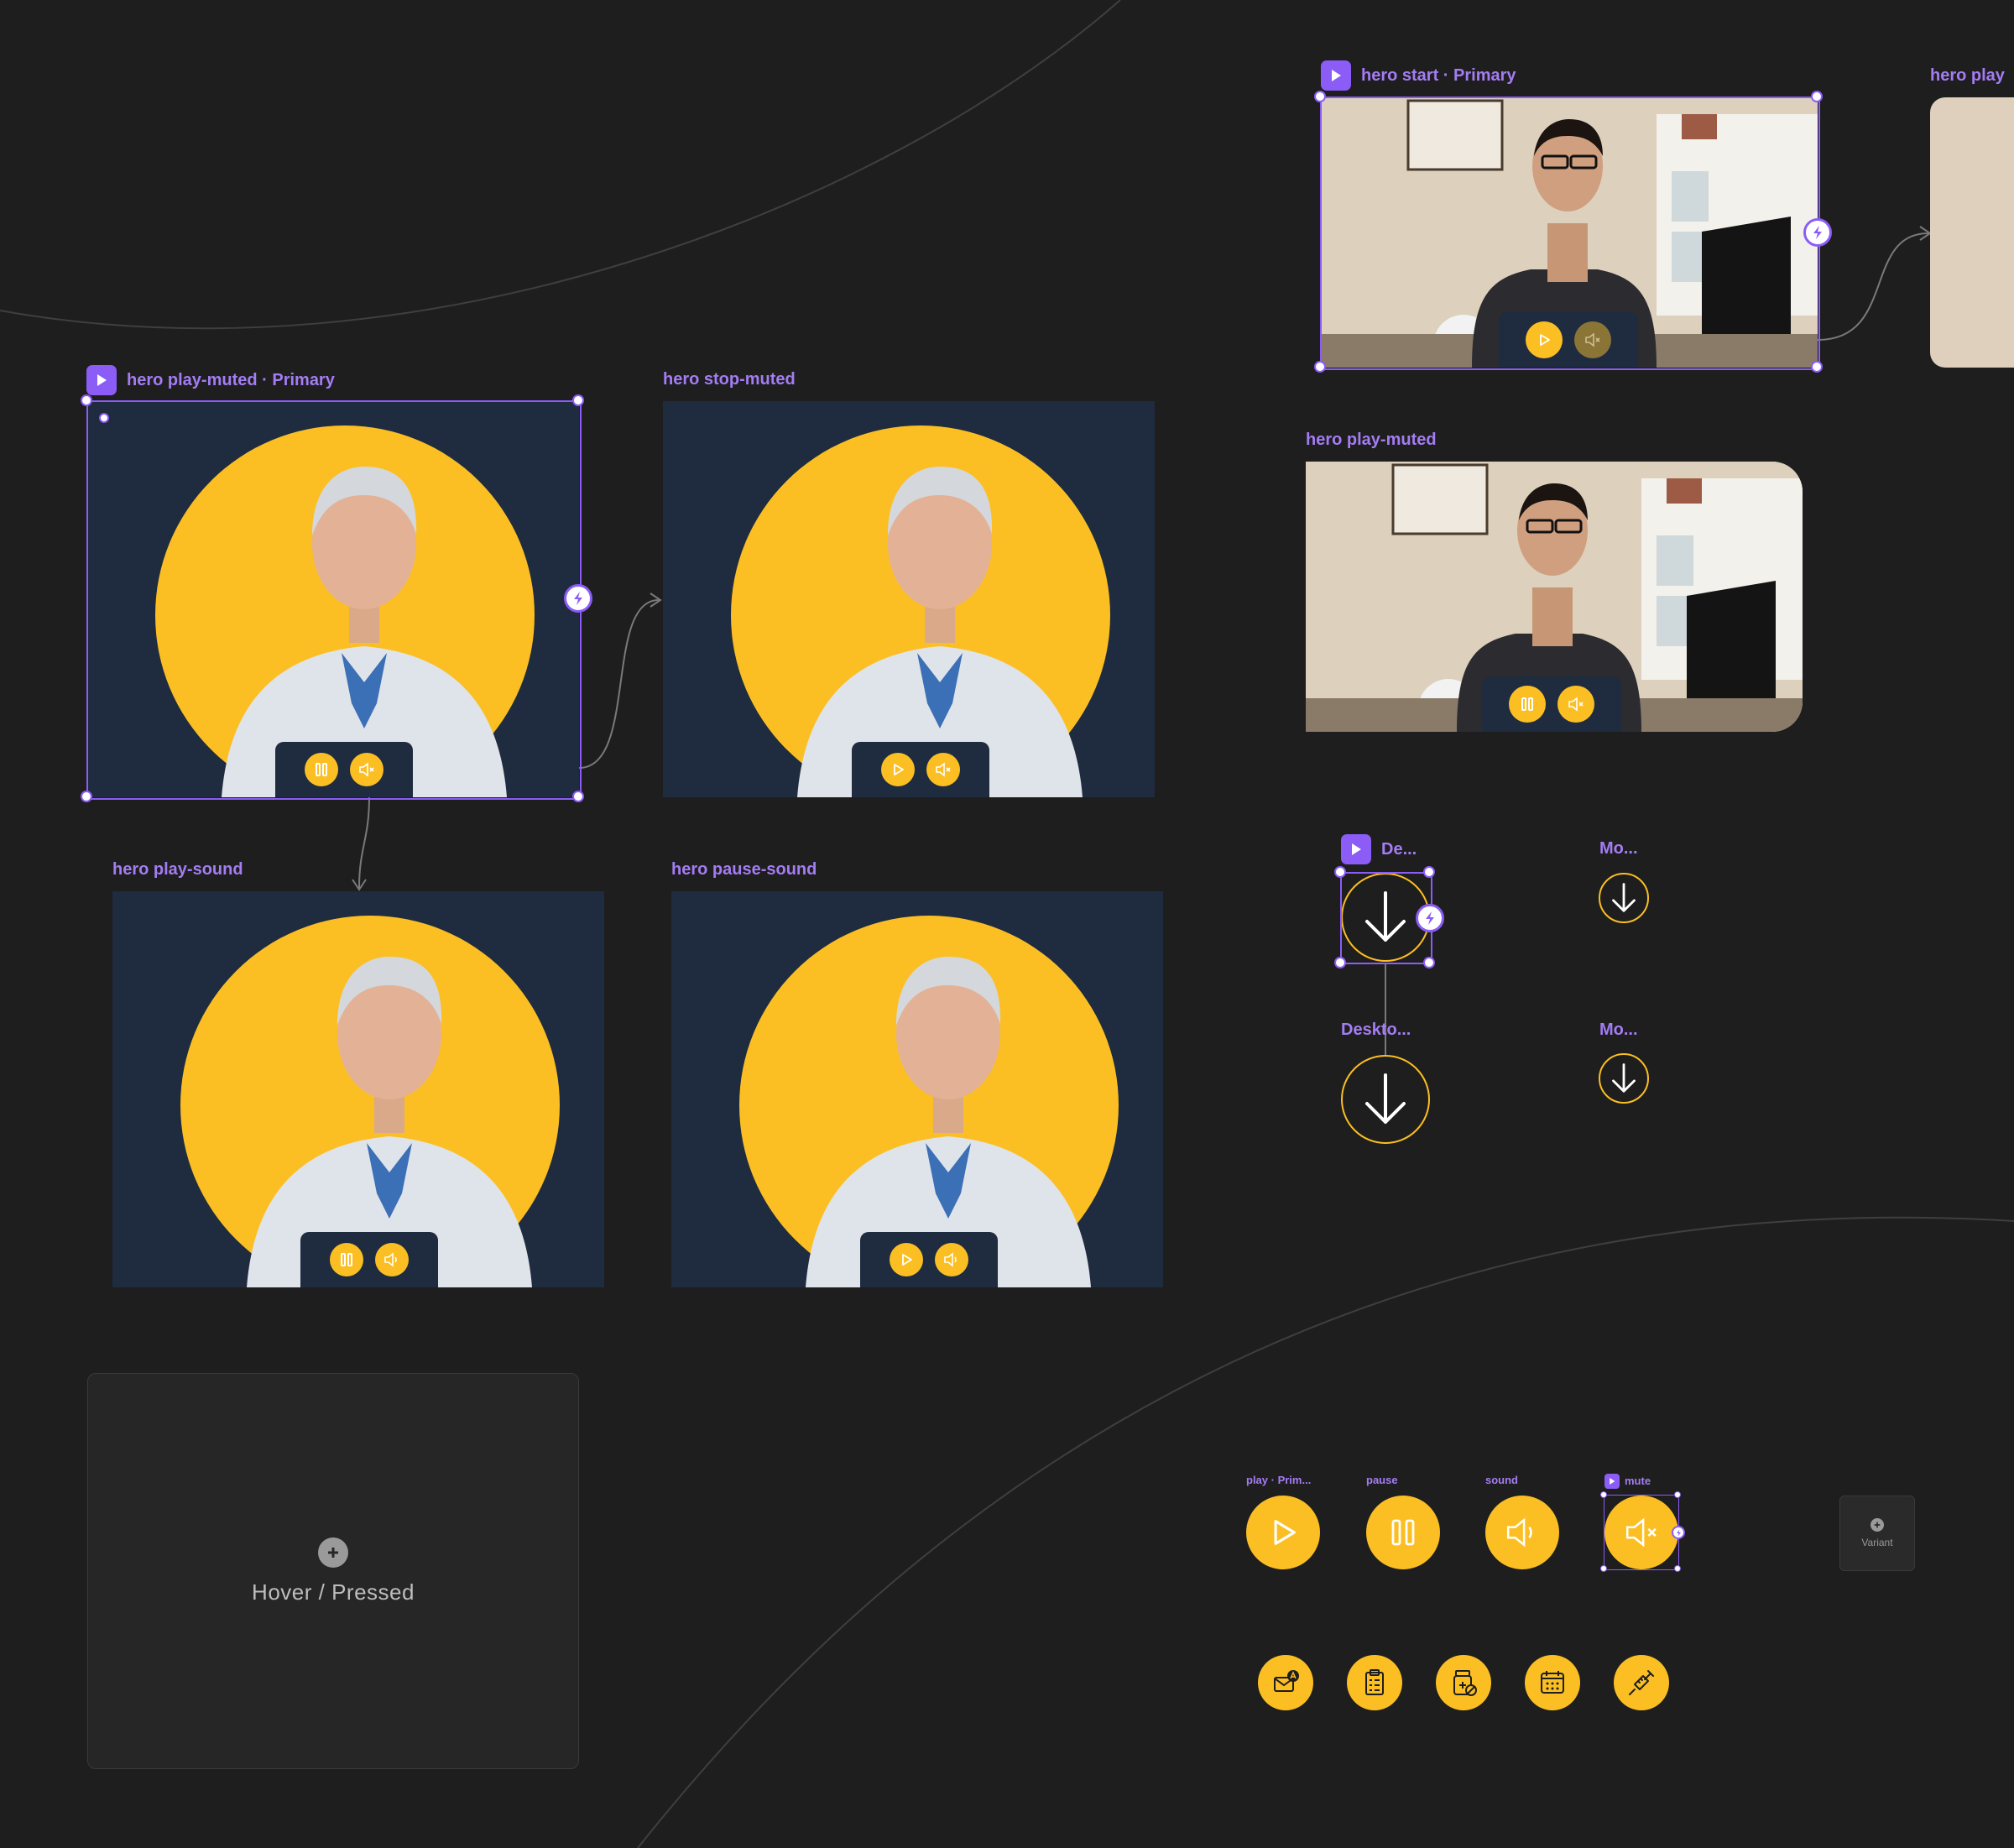 Image resolution: width=2014 pixels, height=1848 pixels. What do you see at coordinates (1569, 232) in the screenshot?
I see `frame-hero-start-primary` at bounding box center [1569, 232].